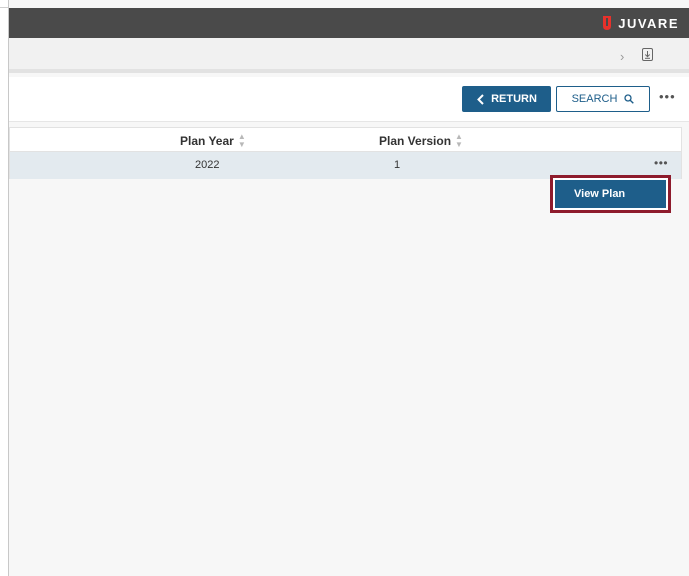 The height and width of the screenshot is (576, 689). Describe the element at coordinates (349, 55) in the screenshot. I see `breadcrumb-bar: ›` at that location.